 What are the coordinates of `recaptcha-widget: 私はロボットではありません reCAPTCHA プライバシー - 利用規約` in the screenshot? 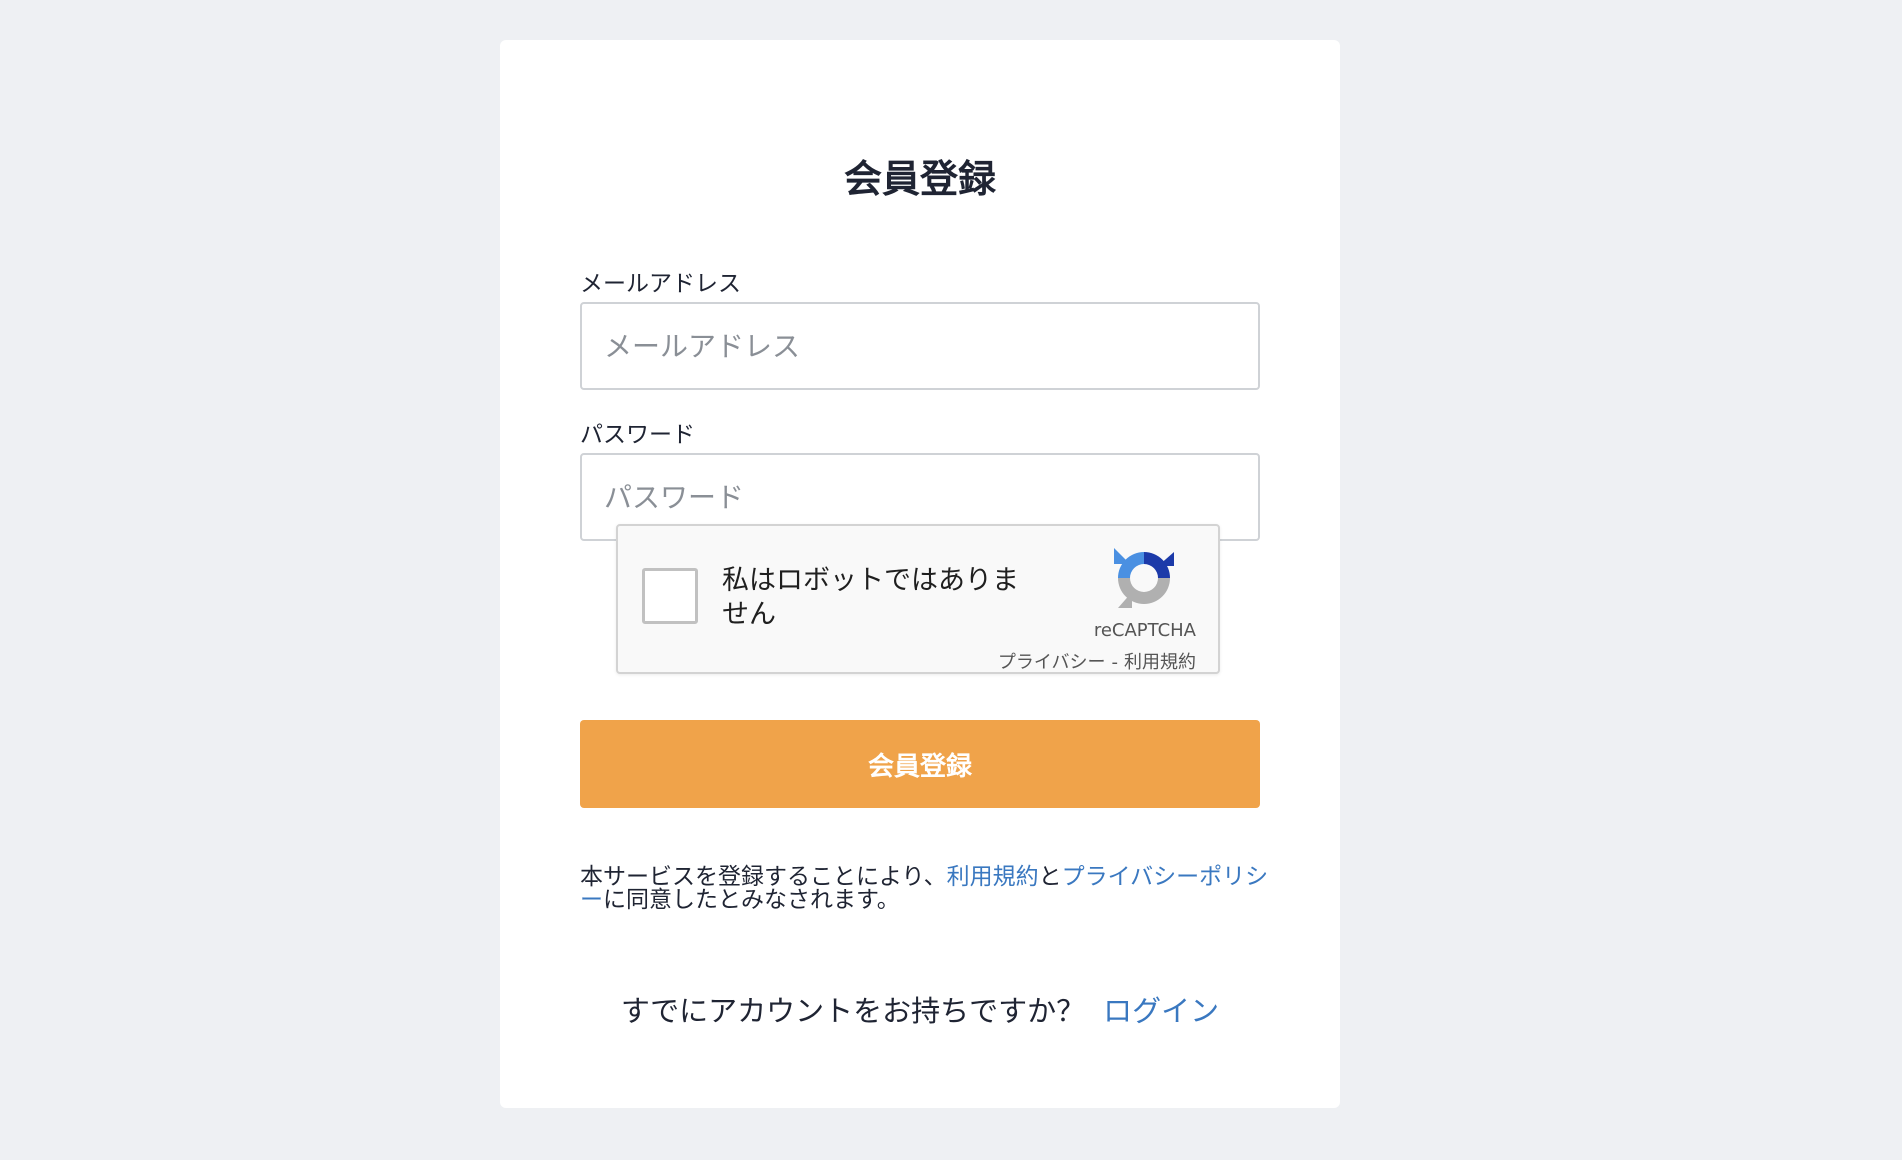 It's located at (918, 599).